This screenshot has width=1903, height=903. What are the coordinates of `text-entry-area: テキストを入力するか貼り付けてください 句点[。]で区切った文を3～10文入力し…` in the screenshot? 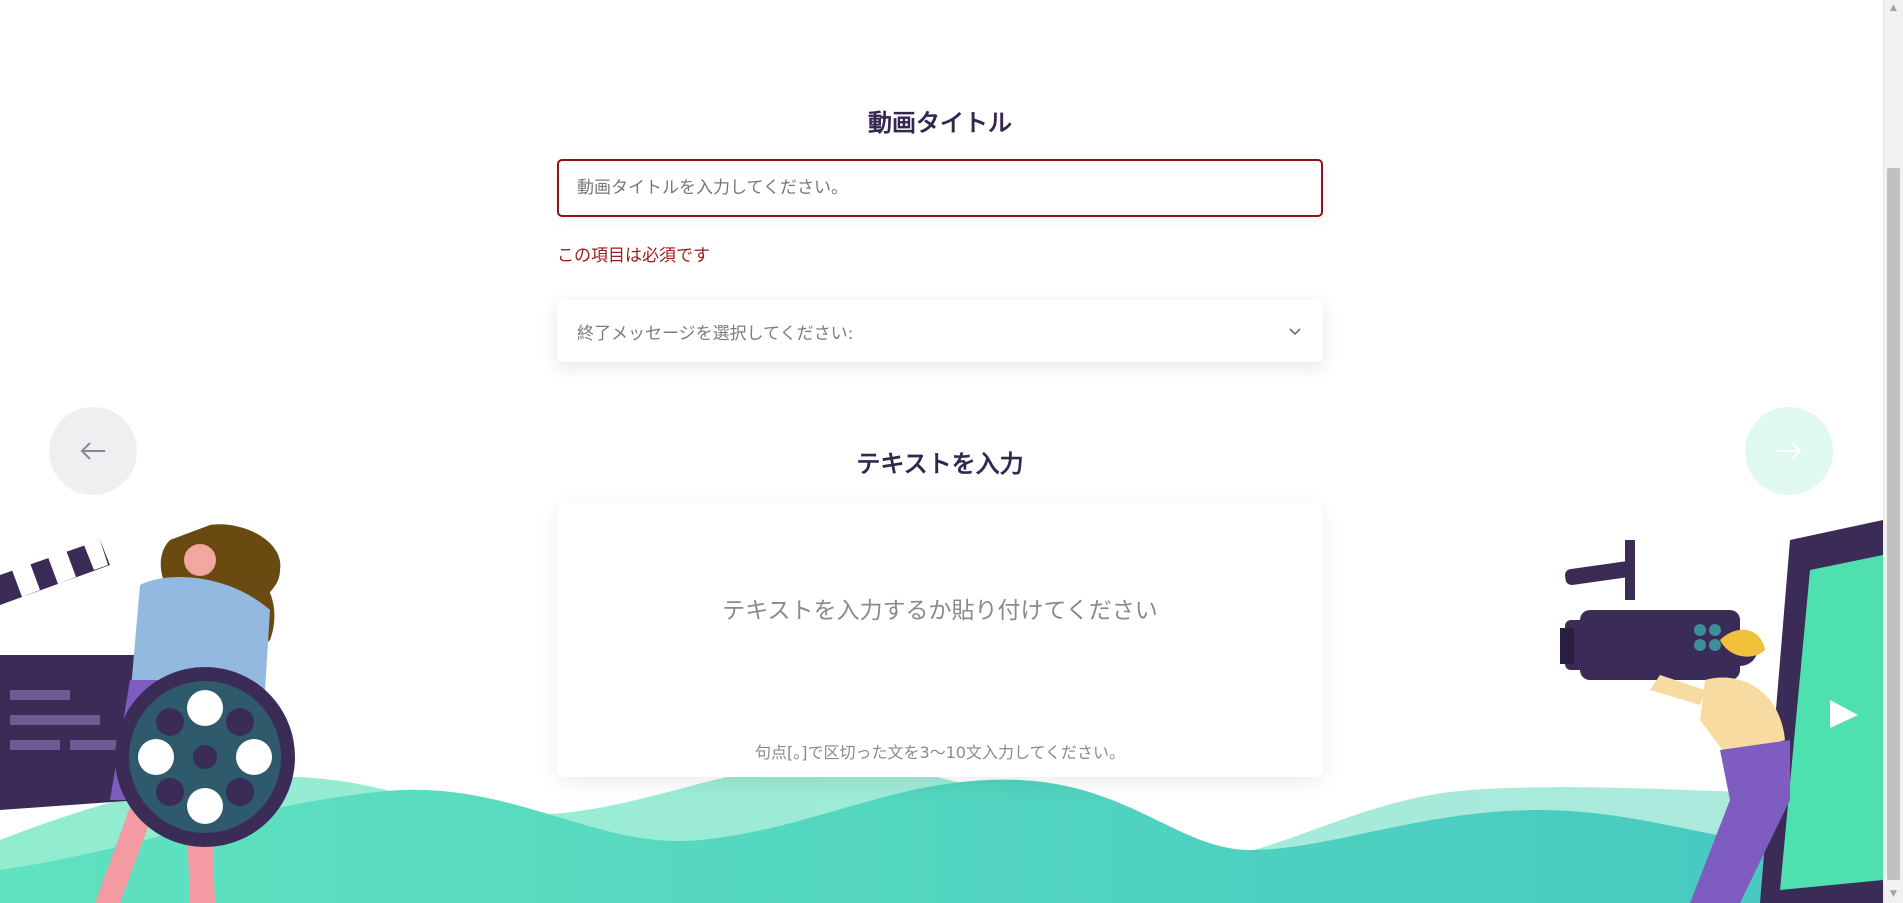 It's located at (940, 640).